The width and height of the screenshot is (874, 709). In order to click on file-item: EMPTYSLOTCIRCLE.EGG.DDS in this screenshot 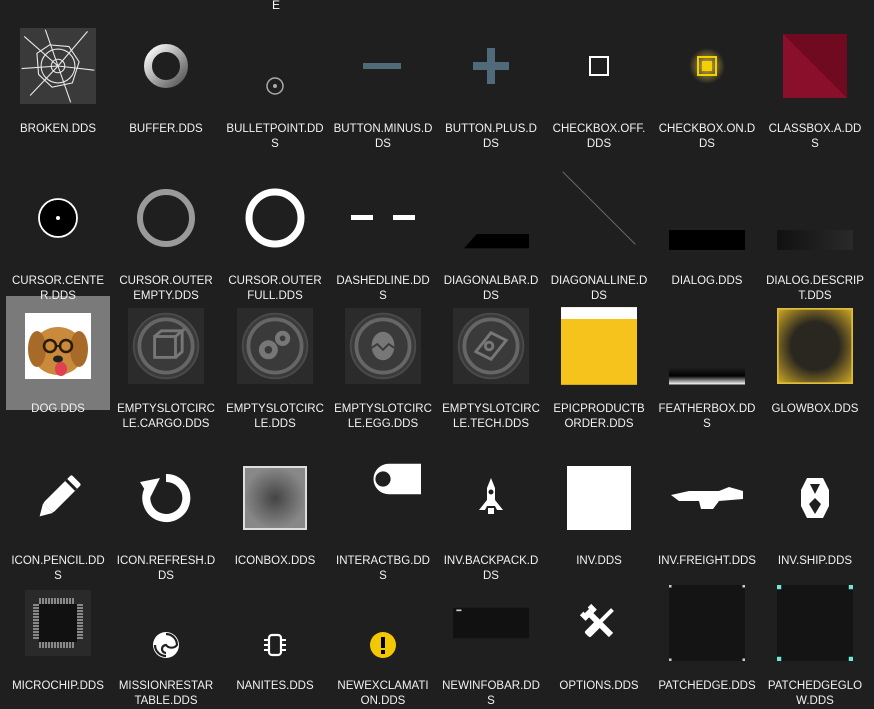, I will do `click(383, 364)`.